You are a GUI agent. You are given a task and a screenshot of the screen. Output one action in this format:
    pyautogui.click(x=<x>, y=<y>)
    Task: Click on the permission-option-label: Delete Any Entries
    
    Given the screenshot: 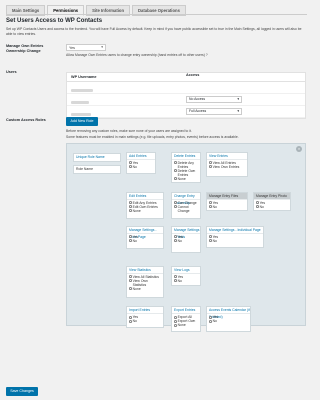 What is the action you would take?
    pyautogui.click(x=185, y=164)
    